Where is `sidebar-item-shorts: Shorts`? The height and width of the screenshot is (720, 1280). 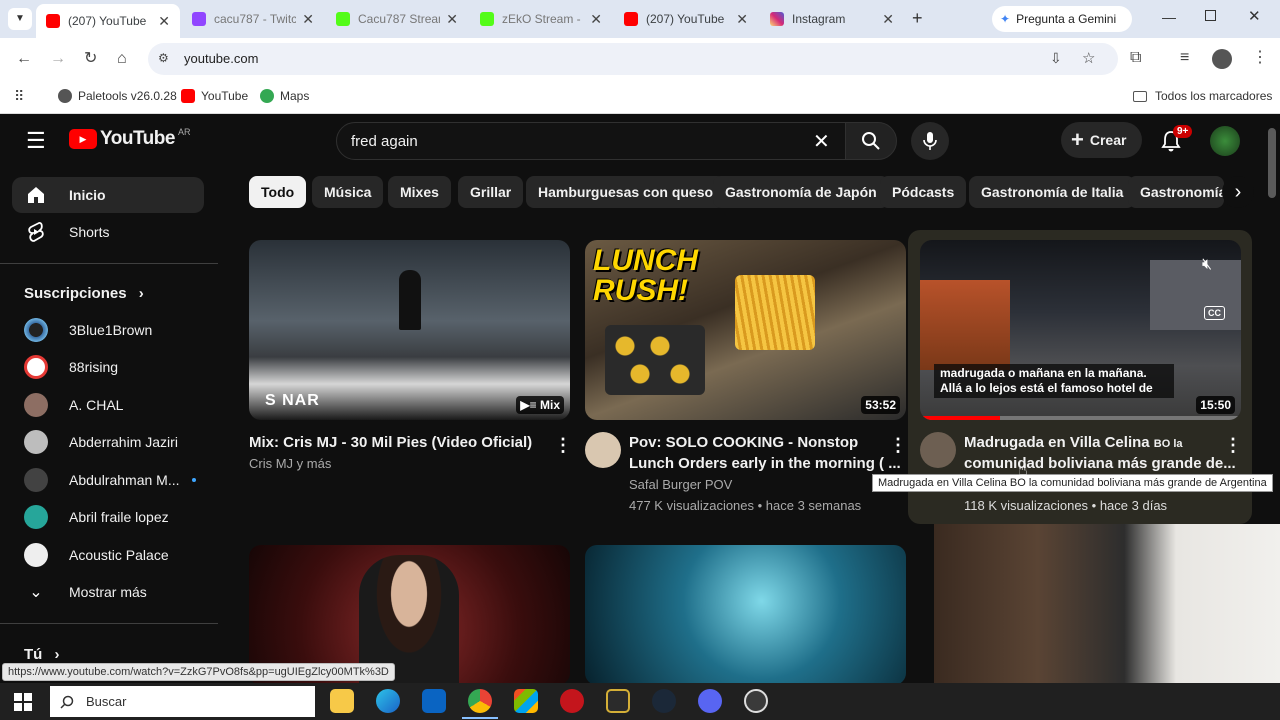
sidebar-item-shorts: Shorts is located at coordinates (108, 232).